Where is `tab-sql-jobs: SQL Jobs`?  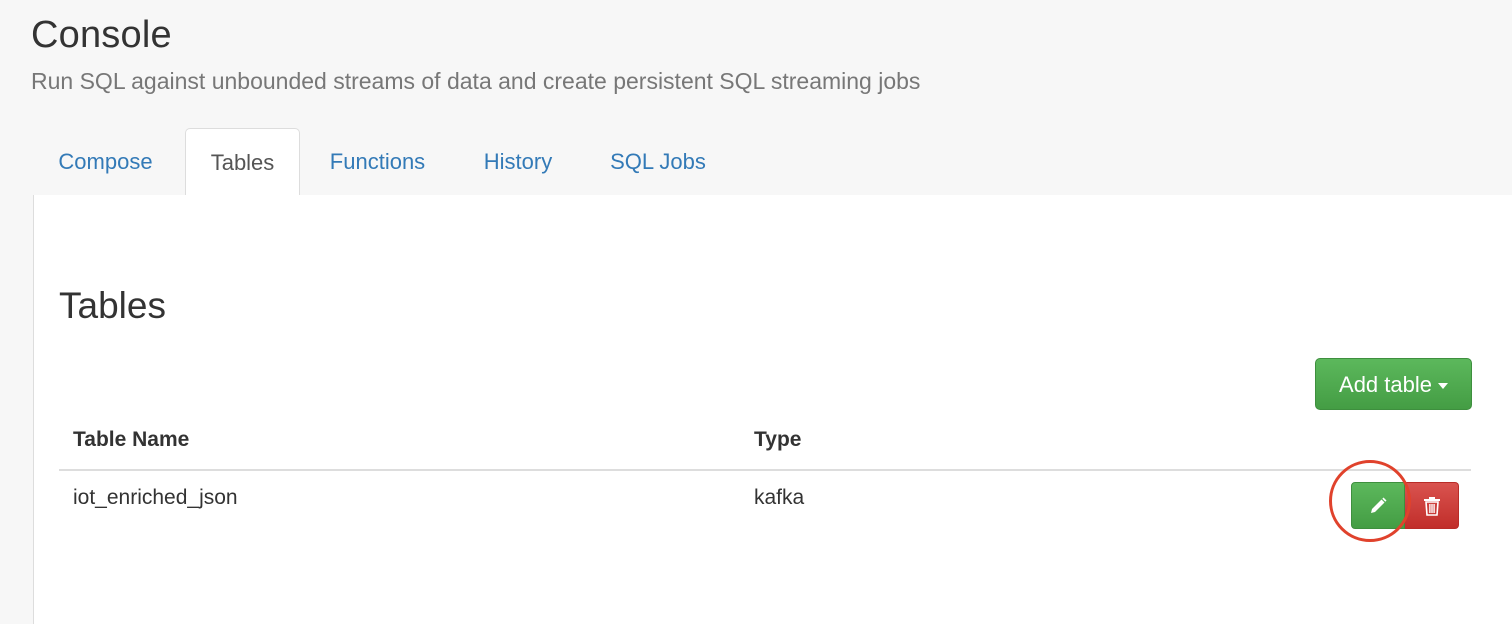
tab-sql-jobs: SQL Jobs is located at coordinates (658, 161).